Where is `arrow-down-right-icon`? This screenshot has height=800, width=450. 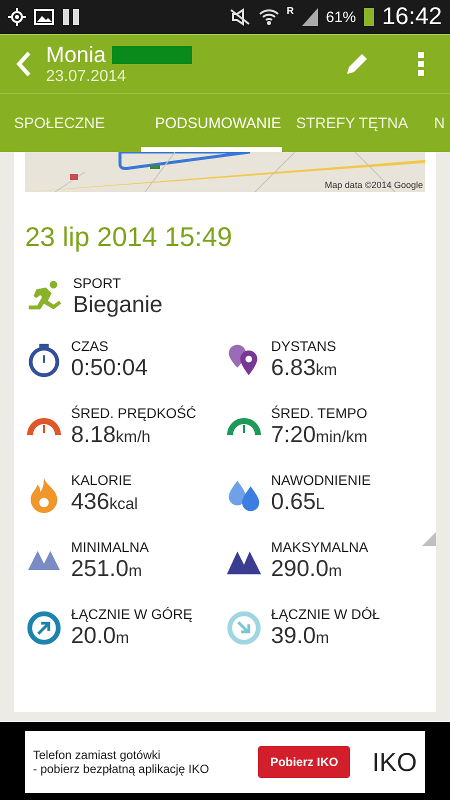
arrow-down-right-icon is located at coordinates (244, 627).